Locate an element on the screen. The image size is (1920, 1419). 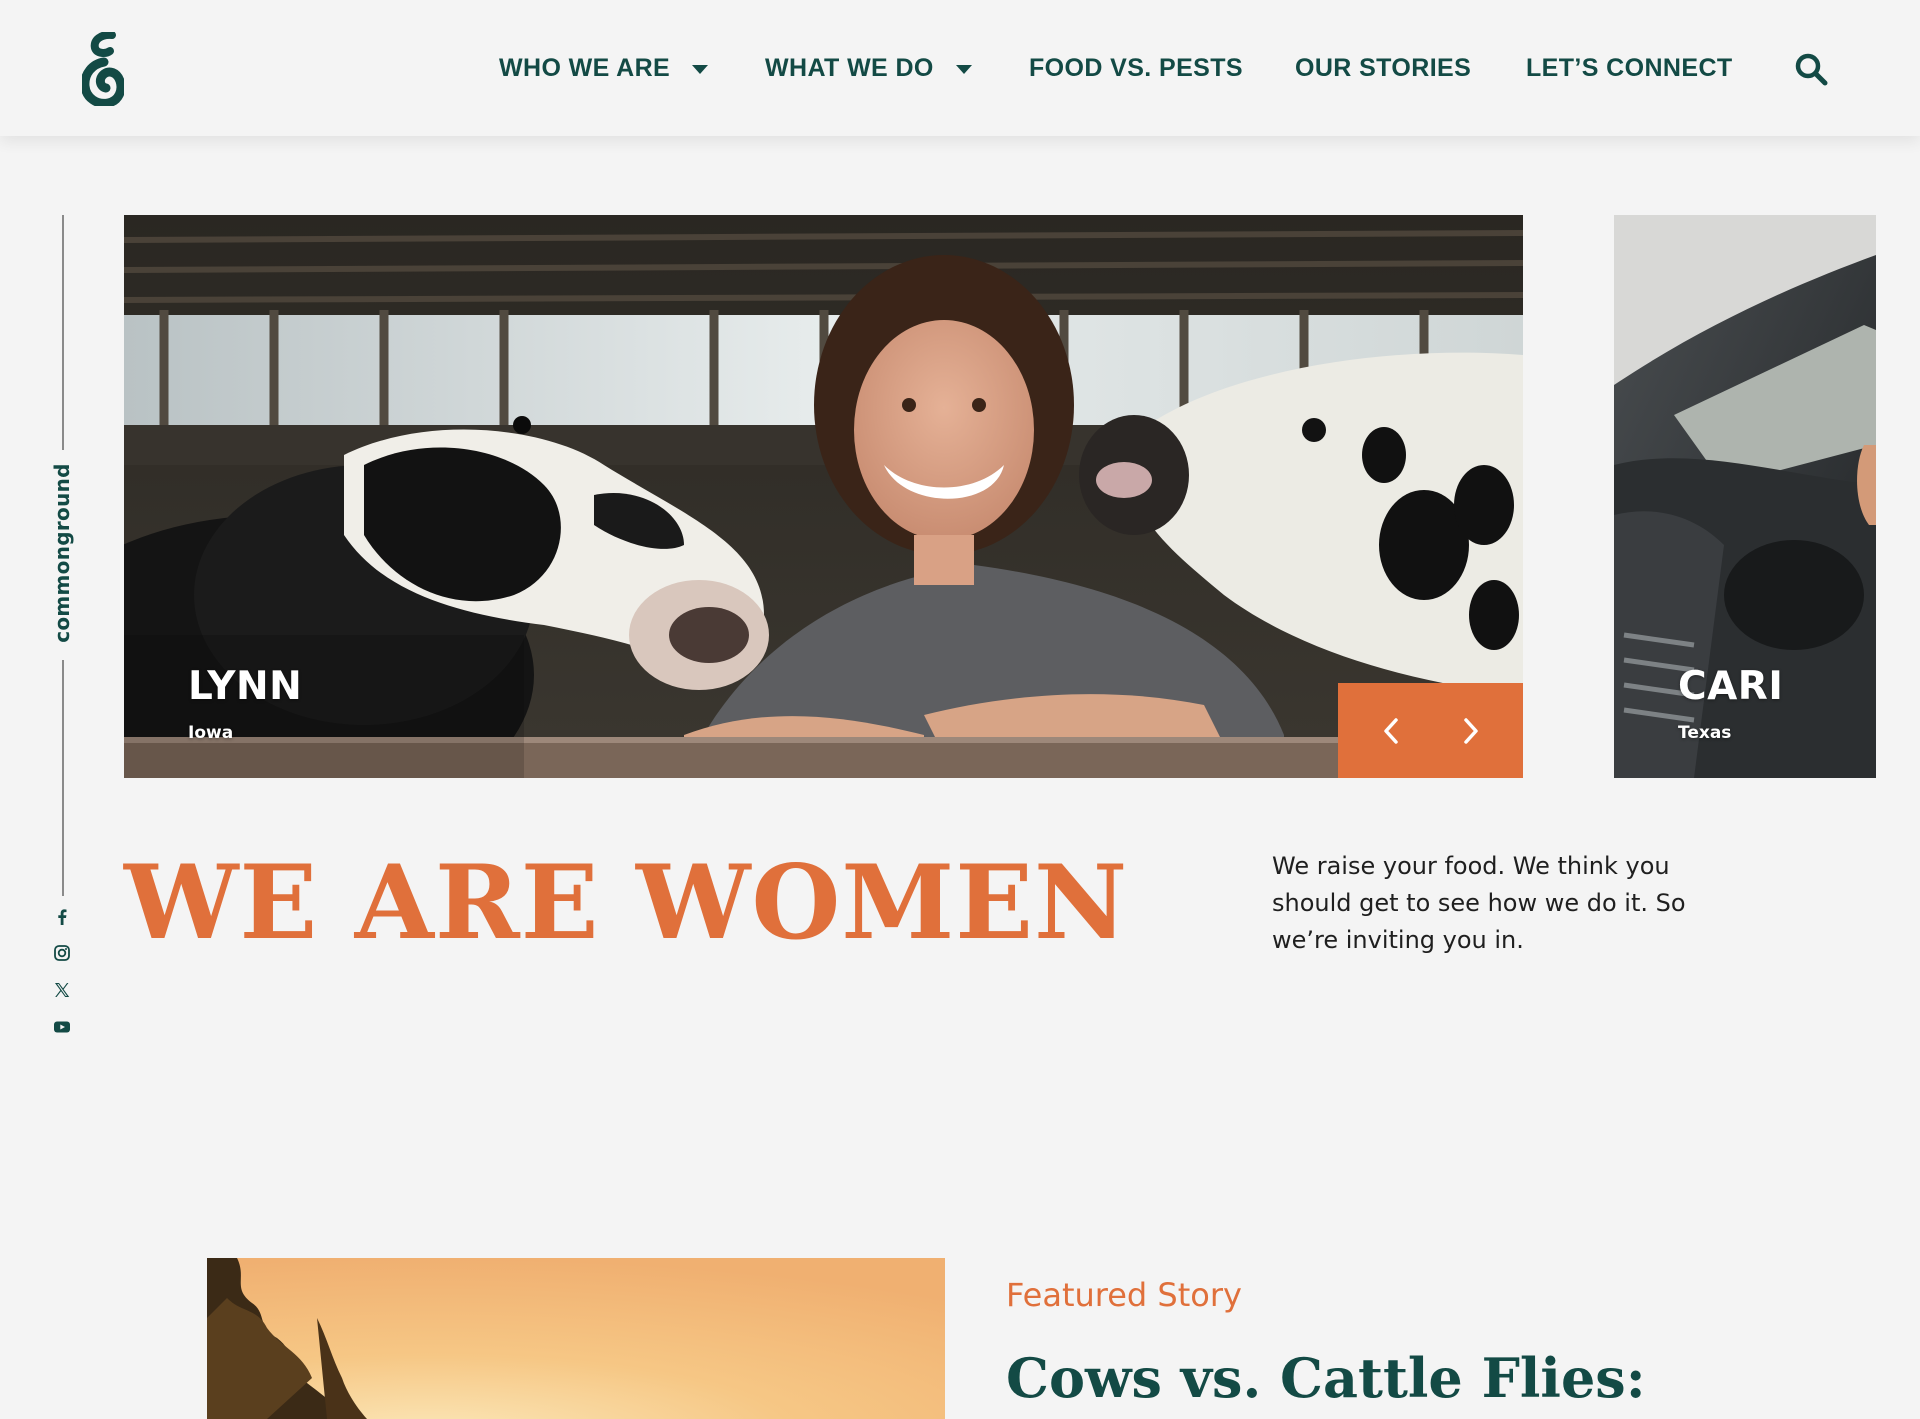
hero-title: WE ARE WOMEN is located at coordinates (626, 903).